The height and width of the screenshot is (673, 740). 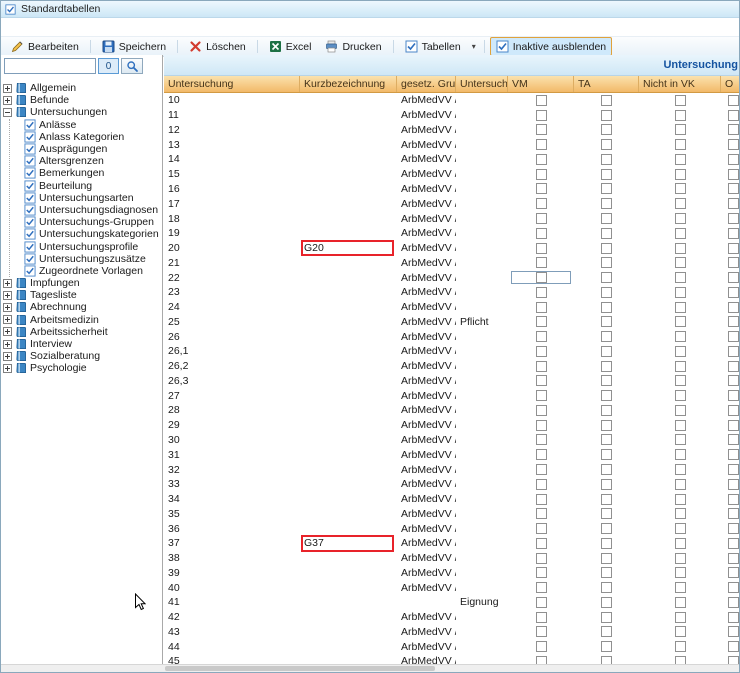 What do you see at coordinates (82, 198) in the screenshot?
I see `tree-item-untersuchungsarten: Untersuchungsarten` at bounding box center [82, 198].